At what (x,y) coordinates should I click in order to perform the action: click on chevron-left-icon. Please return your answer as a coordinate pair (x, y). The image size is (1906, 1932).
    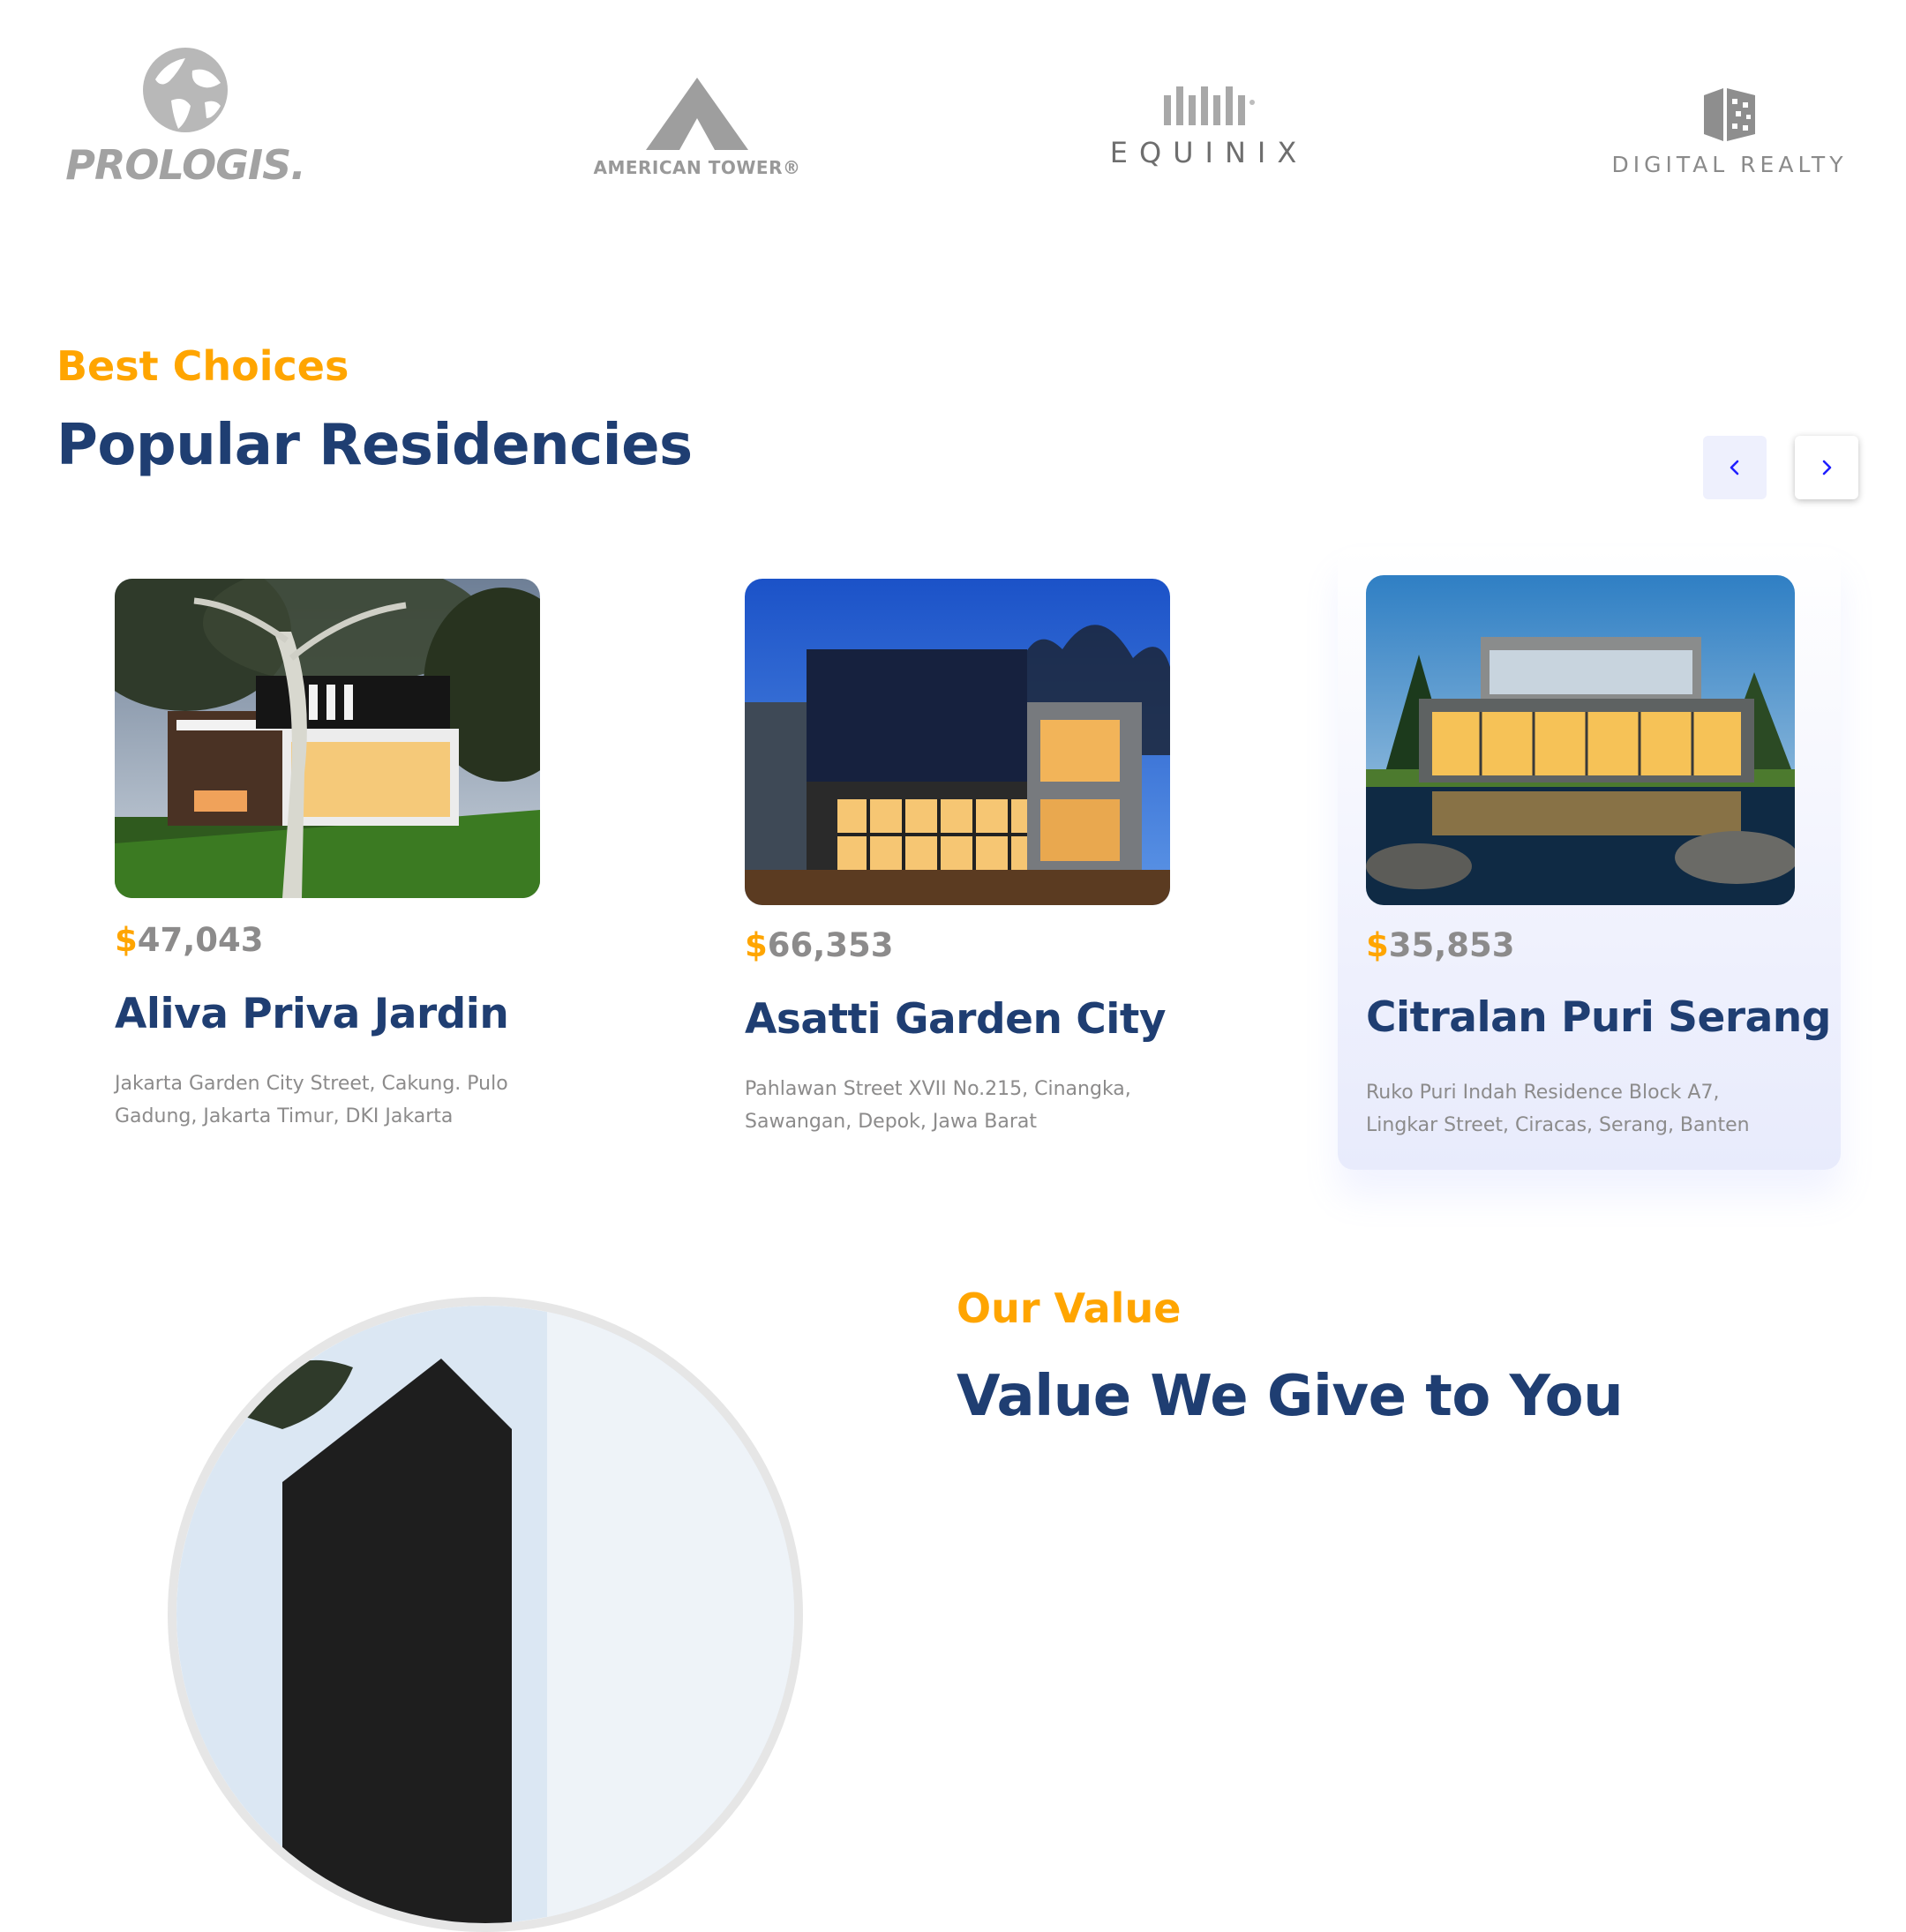
    Looking at the image, I should click on (1734, 468).